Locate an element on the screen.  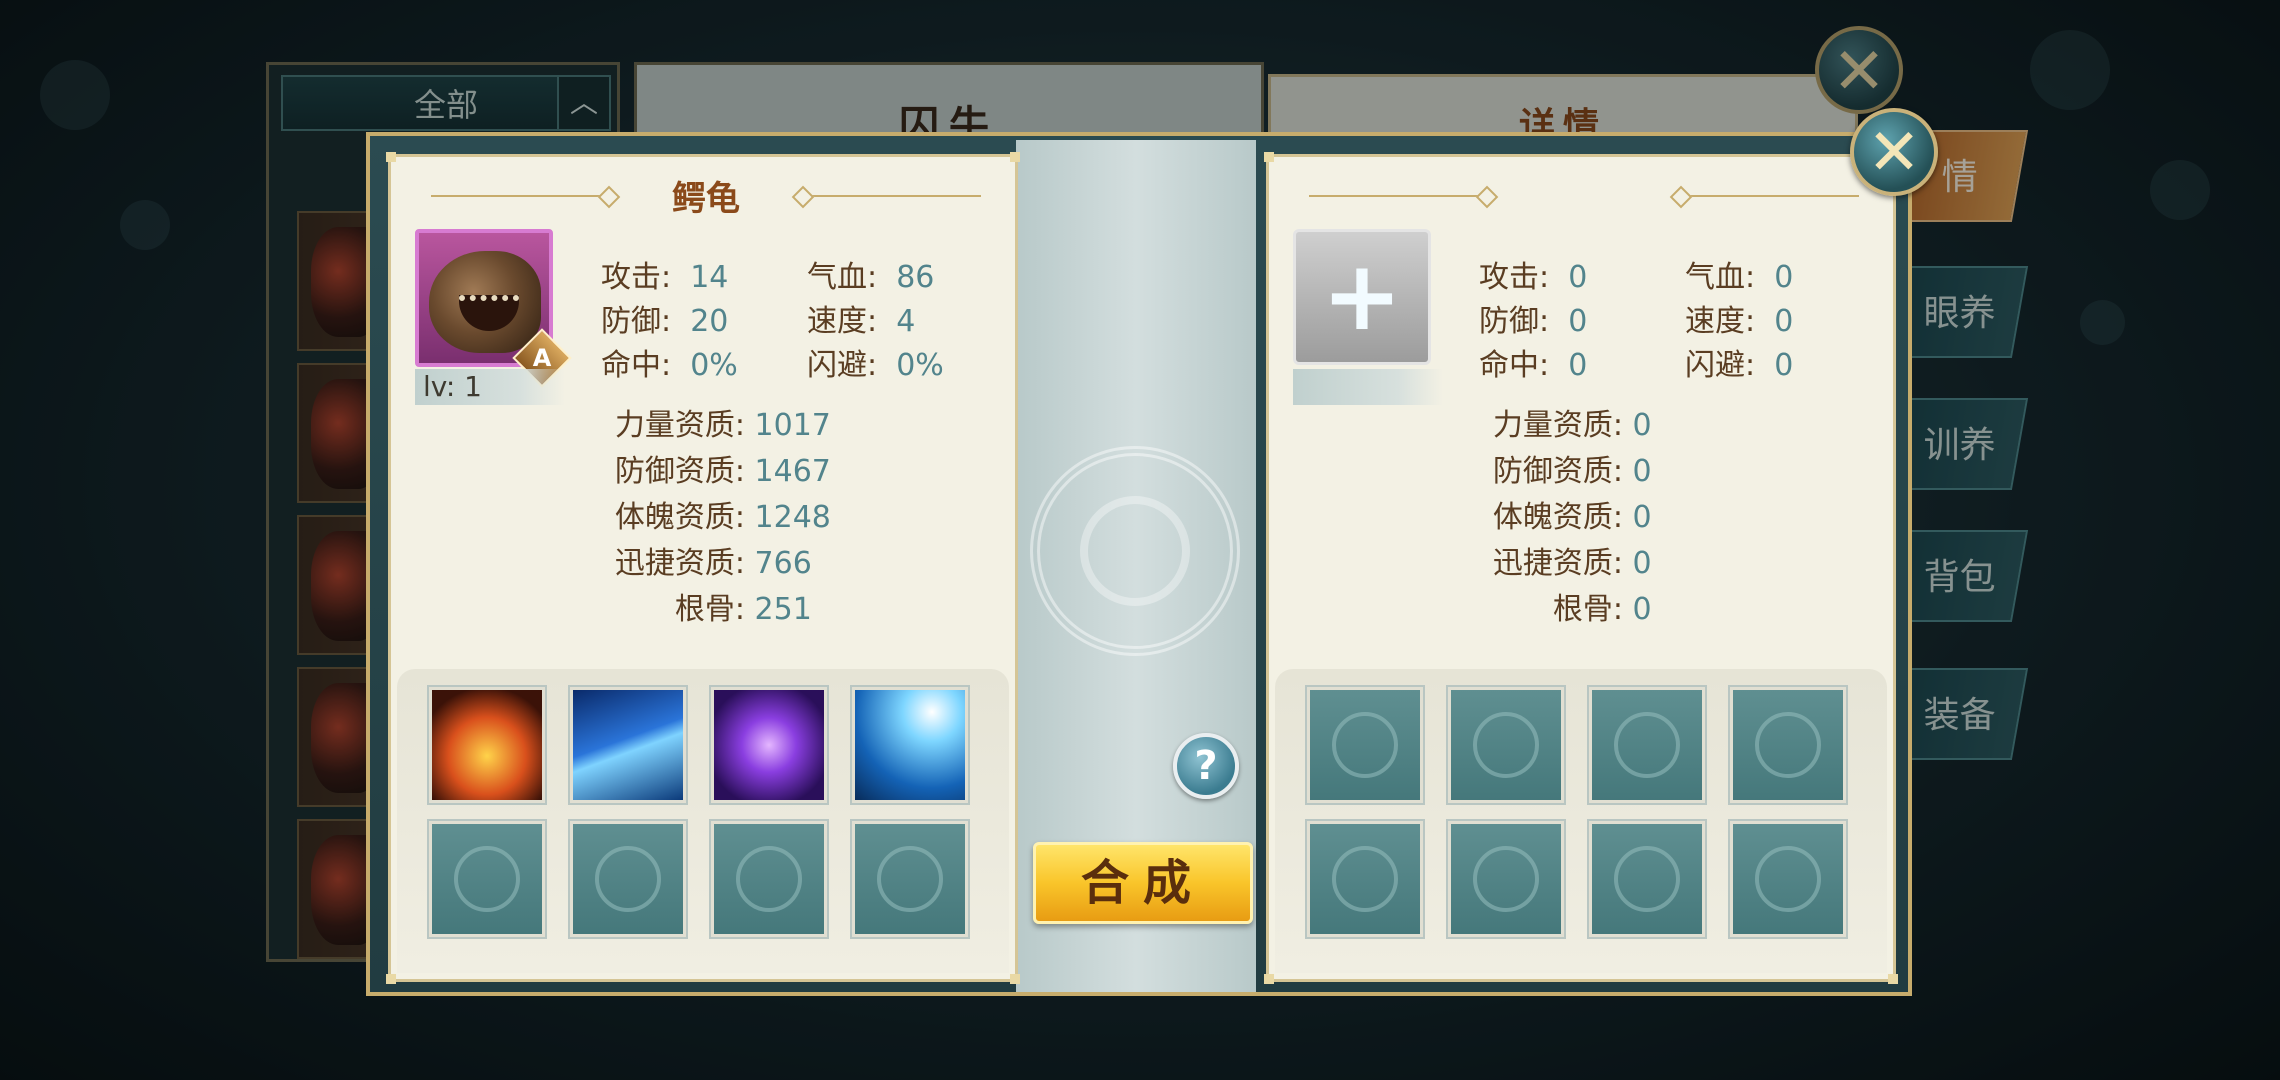
aptitude-strength: 力量资质: 0 is located at coordinates (1572, 425).